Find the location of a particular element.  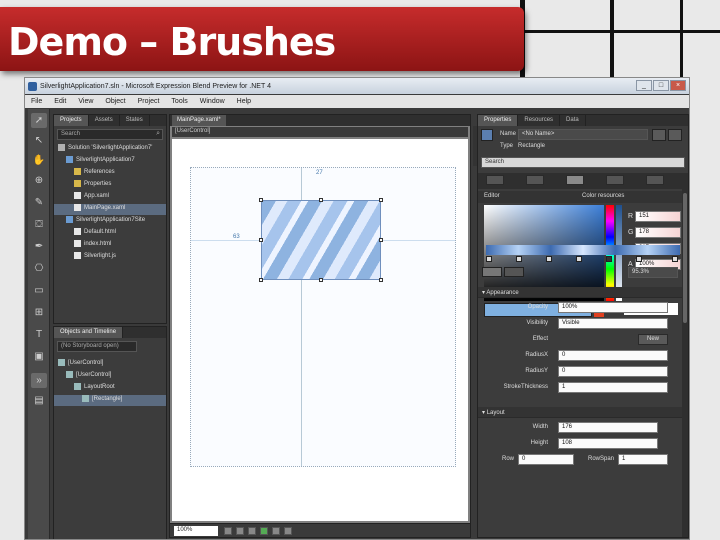

tree-item: SilverlightApplication7 is located at coordinates (110, 161).